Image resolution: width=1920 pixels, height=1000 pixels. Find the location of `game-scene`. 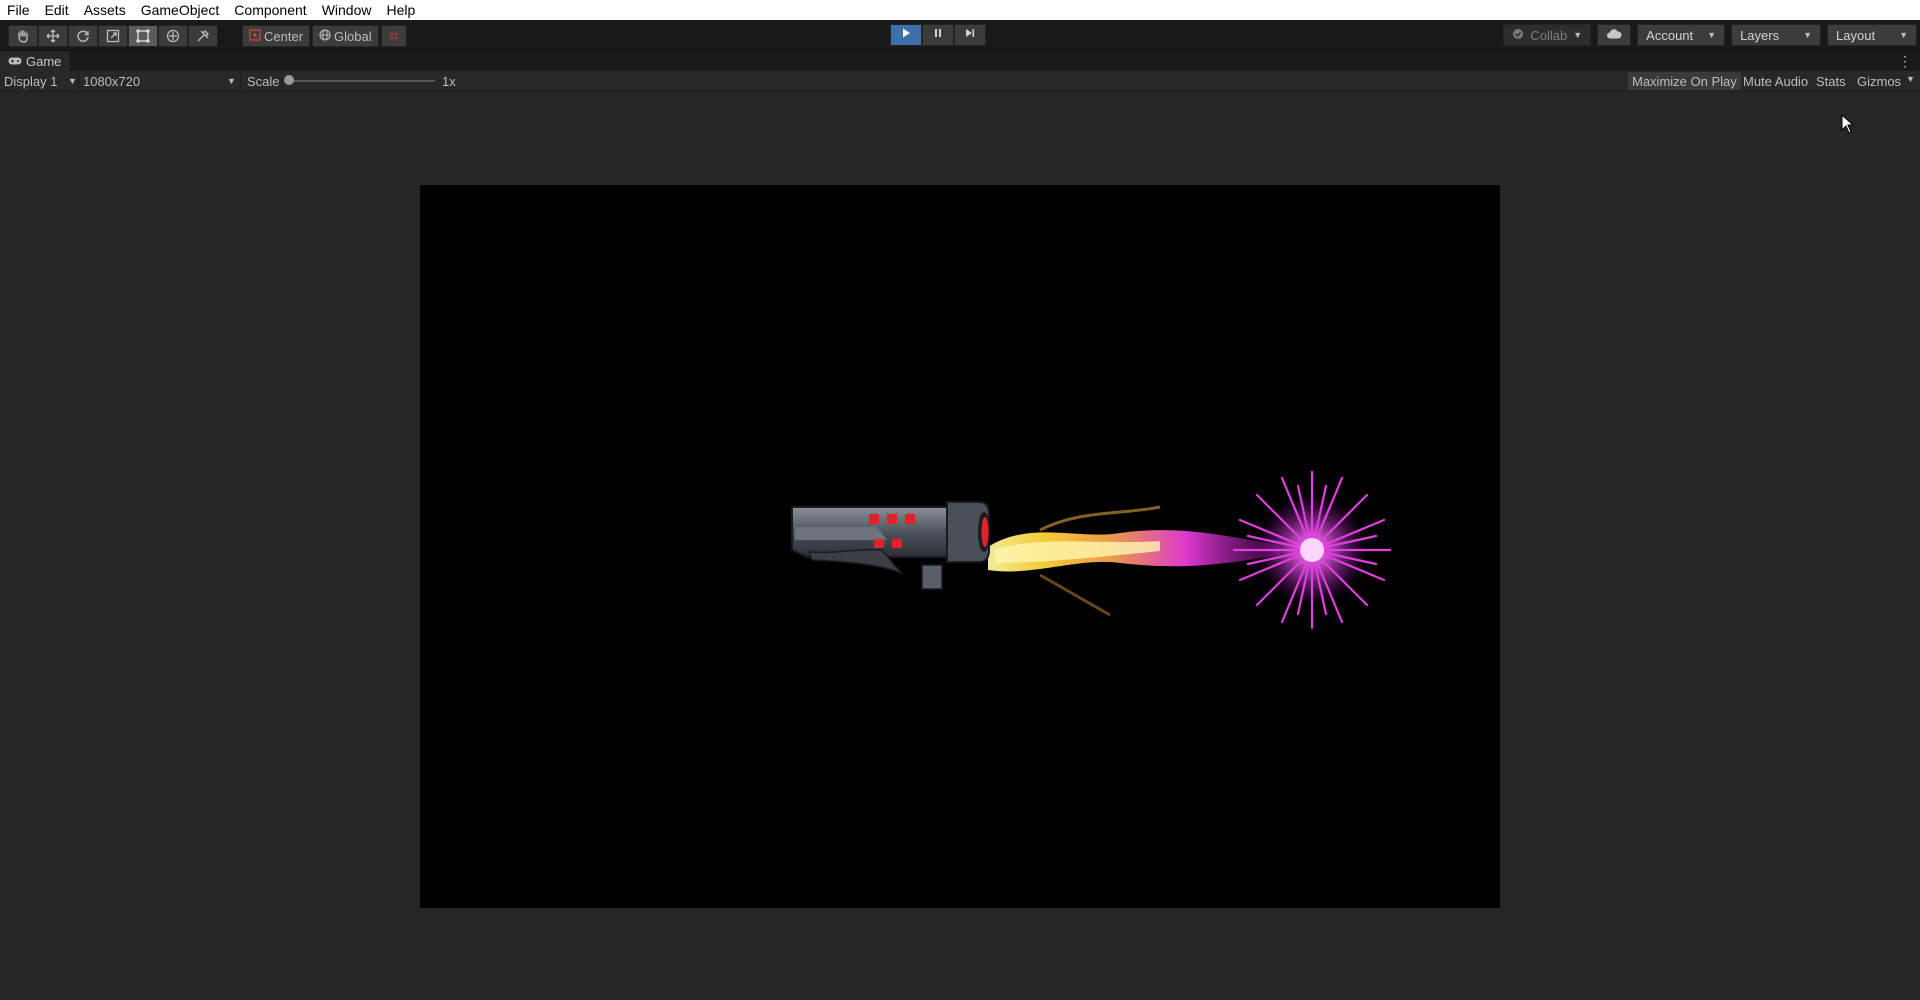

game-scene is located at coordinates (1091, 550).